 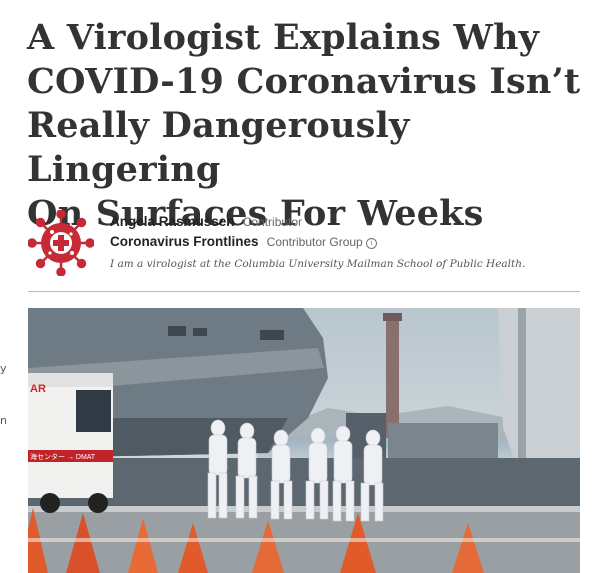 What do you see at coordinates (218, 147) in the screenshot?
I see `headline-line-3: Really Dangerously Lingering` at bounding box center [218, 147].